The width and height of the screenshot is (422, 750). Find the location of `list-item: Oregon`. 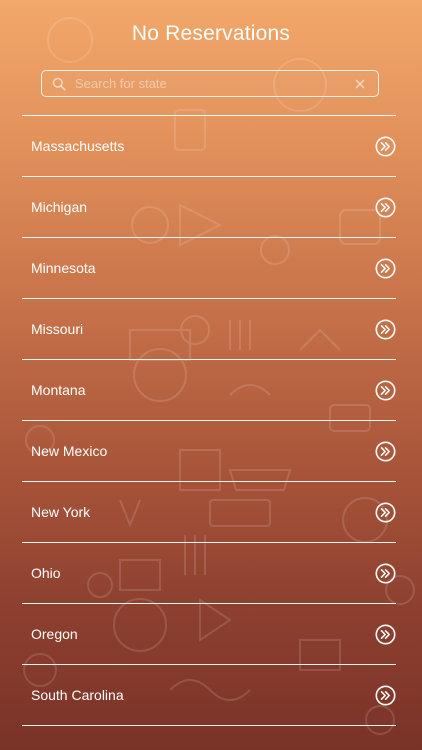

list-item: Oregon is located at coordinates (211, 634).